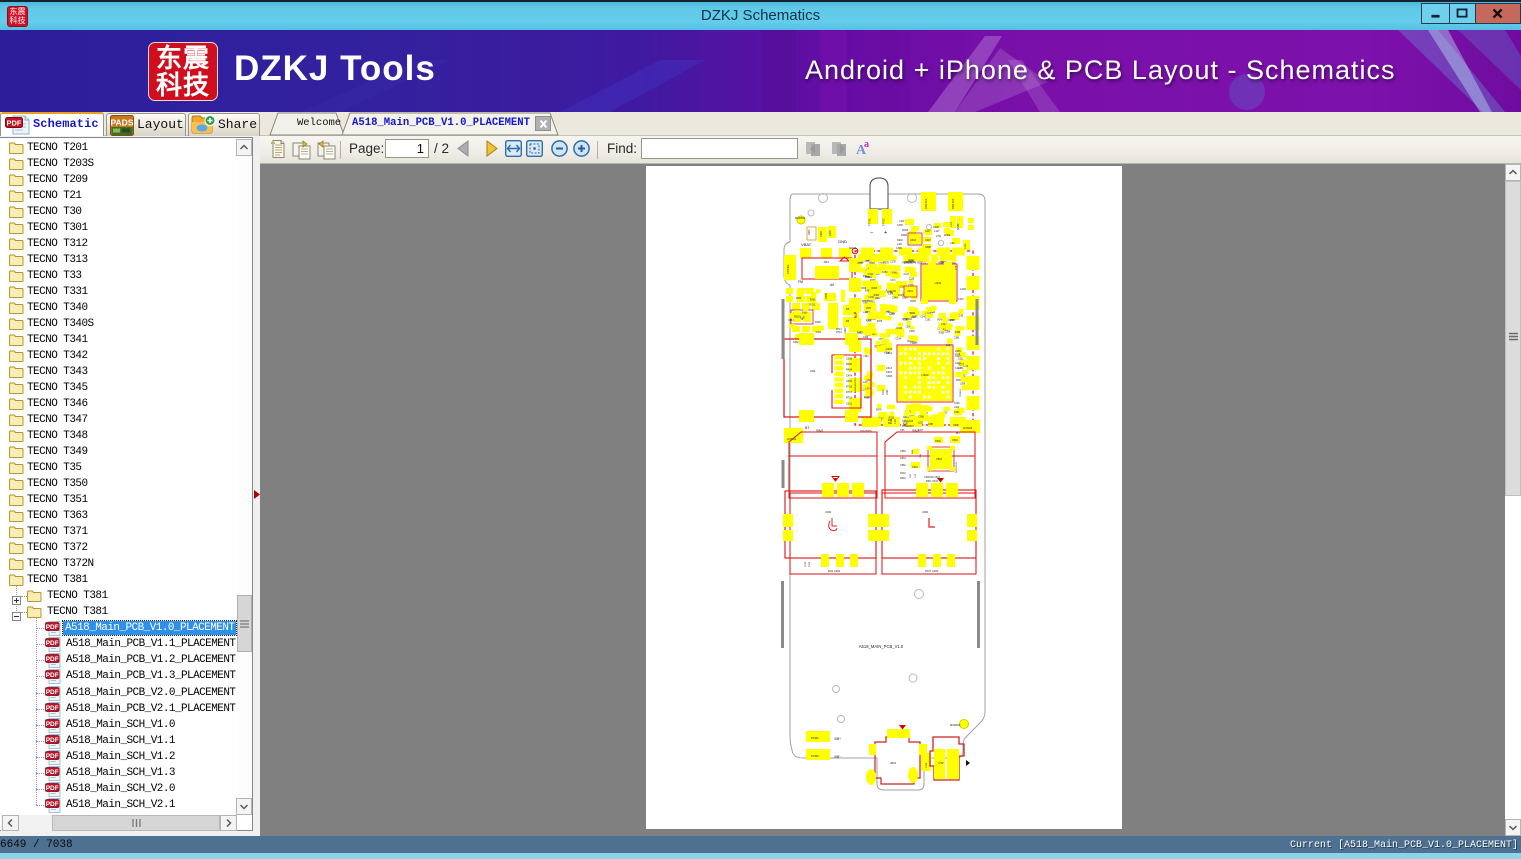  I want to click on svg-text: R717, so click(849, 392).